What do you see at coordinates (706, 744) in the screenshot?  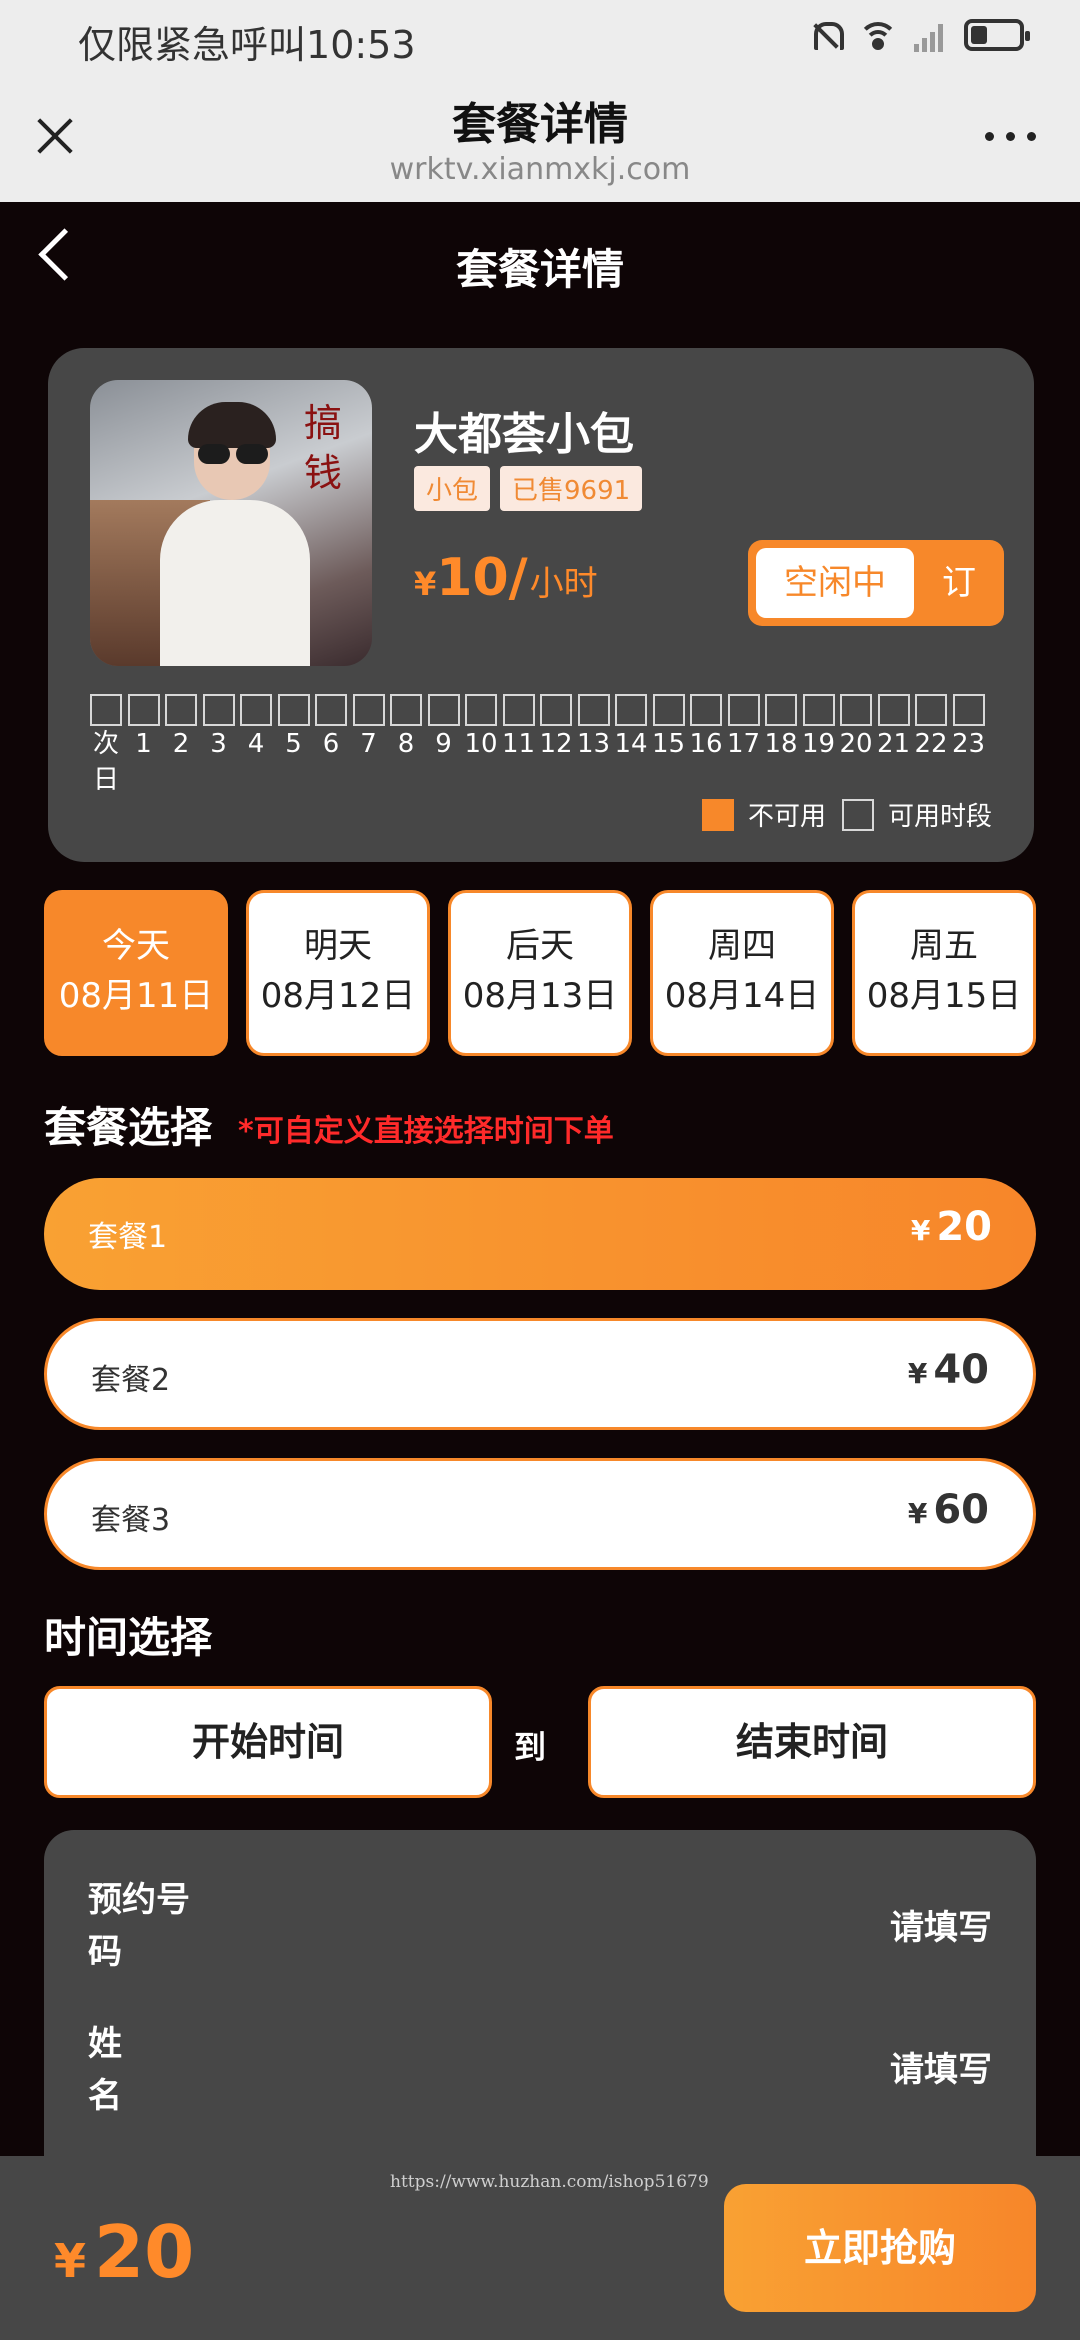 I see `hour-label: 16` at bounding box center [706, 744].